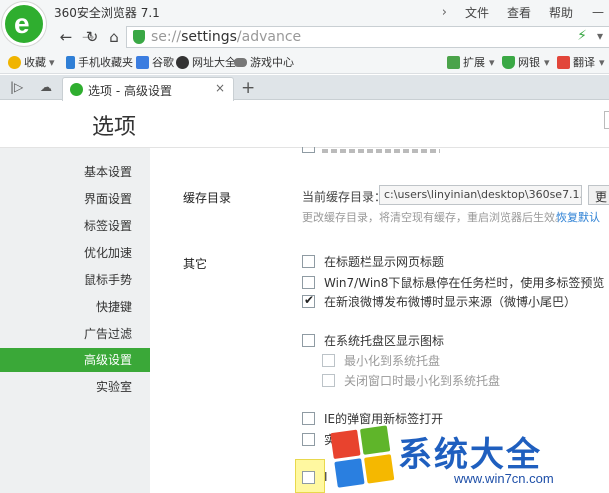 Image resolution: width=609 pixels, height=493 pixels. What do you see at coordinates (439, 301) in the screenshot?
I see `option-weibo-source: 在新浪微博发布微博时显示来源（微博小尾巴）` at bounding box center [439, 301].